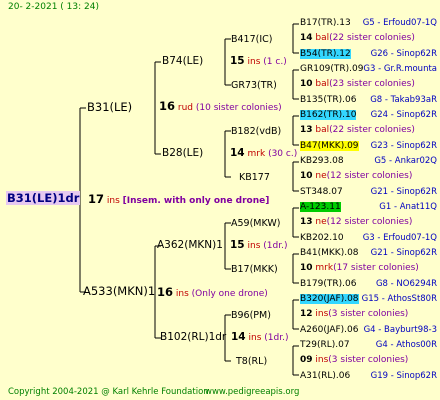 Image resolution: width=440 pixels, height=400 pixels. What do you see at coordinates (357, 84) in the screenshot?
I see `gen5-info: 10 bal(23 sister colonies)` at bounding box center [357, 84].